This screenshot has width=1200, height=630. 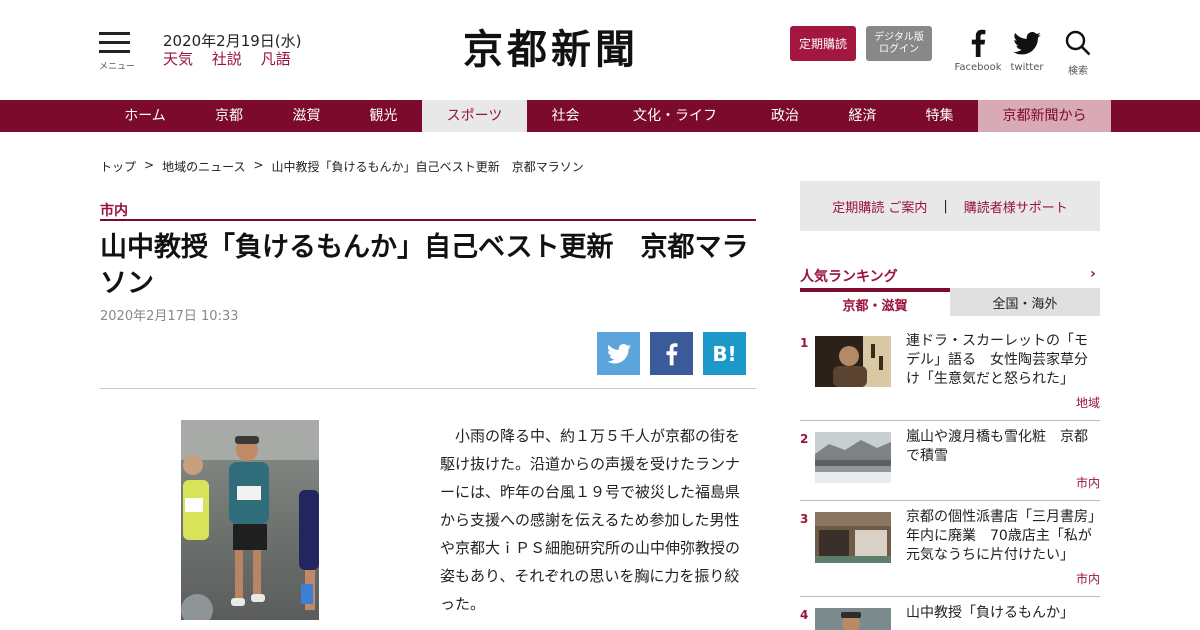 I want to click on site-logo: 京都新聞, so click(x=551, y=46).